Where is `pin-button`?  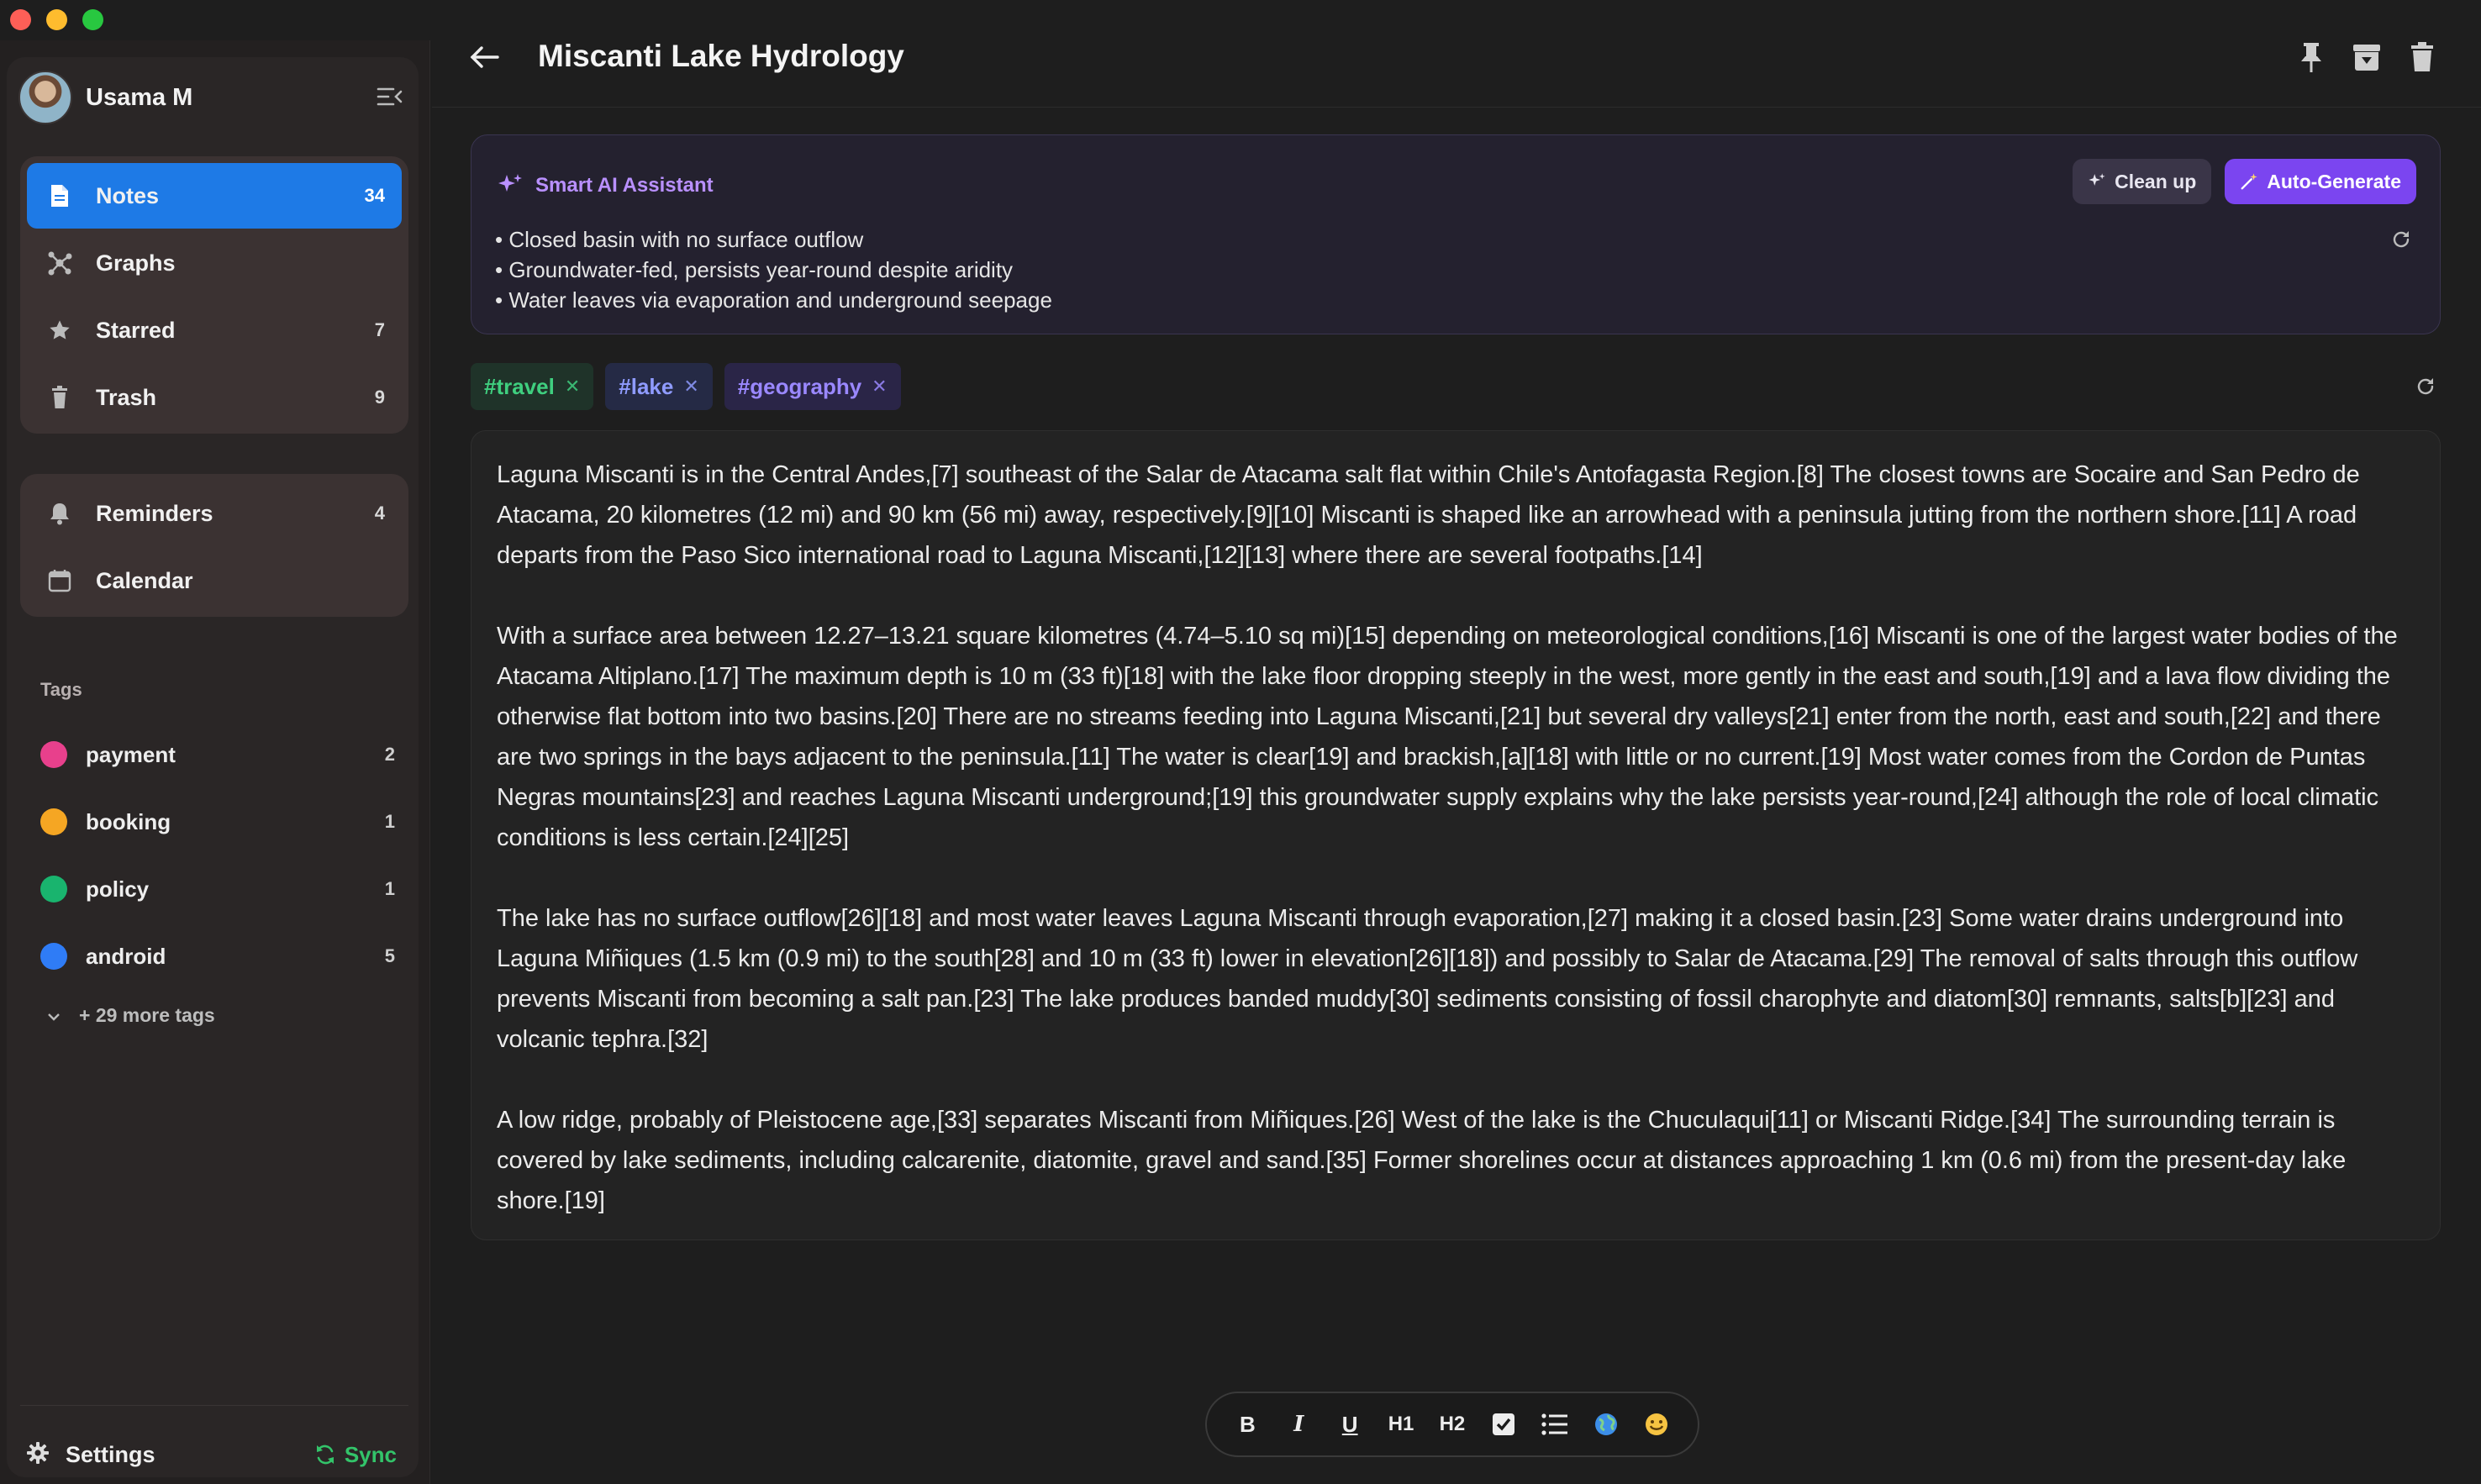
pin-button is located at coordinates (2311, 57).